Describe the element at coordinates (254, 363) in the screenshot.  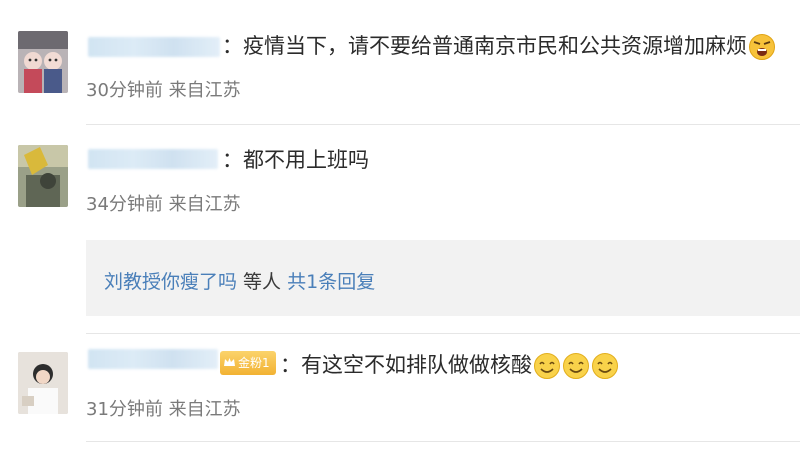
I see `fan-level-label: 金粉1` at that location.